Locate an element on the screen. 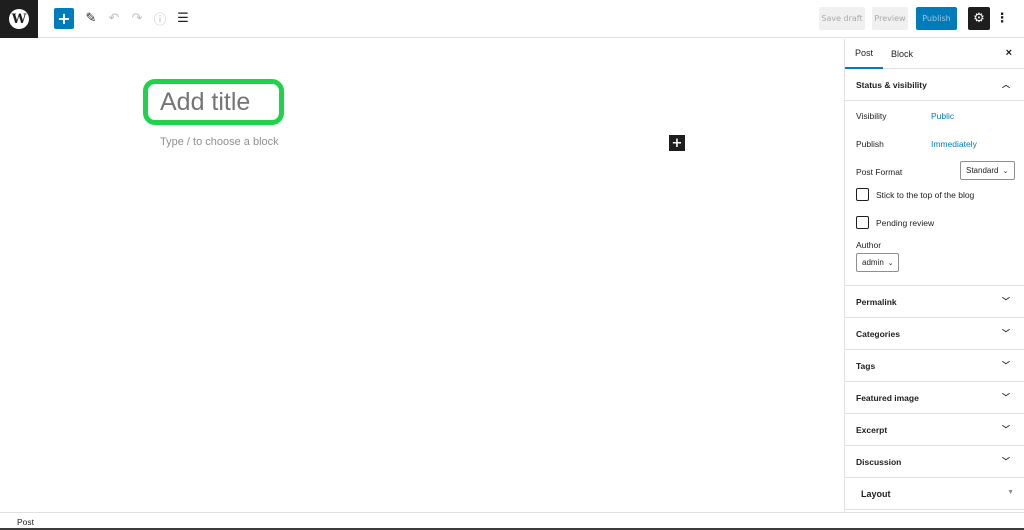 The height and width of the screenshot is (530, 1024). close-icon: × is located at coordinates (1009, 53).